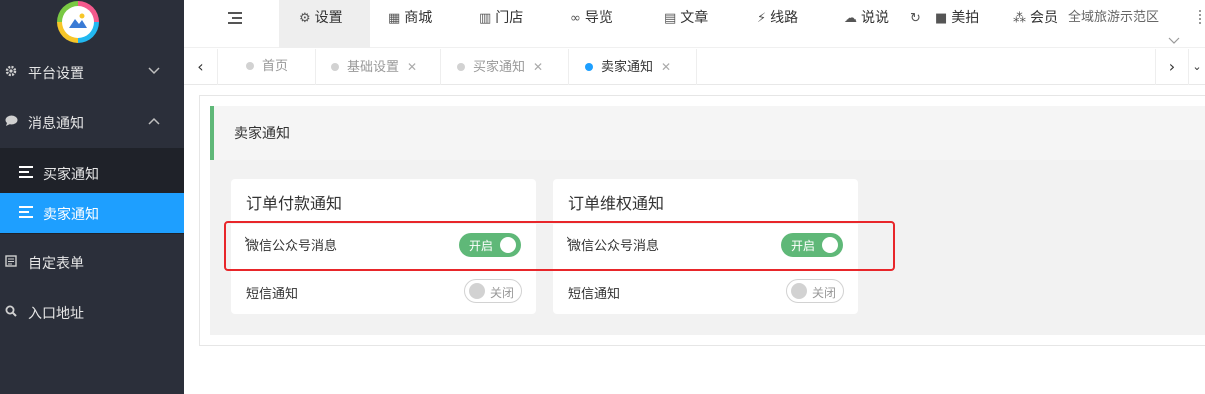 The height and width of the screenshot is (394, 1205). Describe the element at coordinates (71, 215) in the screenshot. I see `sidebar-subitem-label: 卖家通知` at that location.